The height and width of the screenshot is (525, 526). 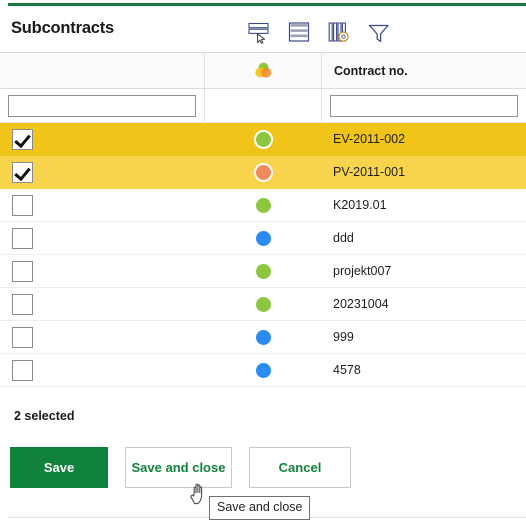 I want to click on page-title: Subcontracts, so click(x=63, y=28).